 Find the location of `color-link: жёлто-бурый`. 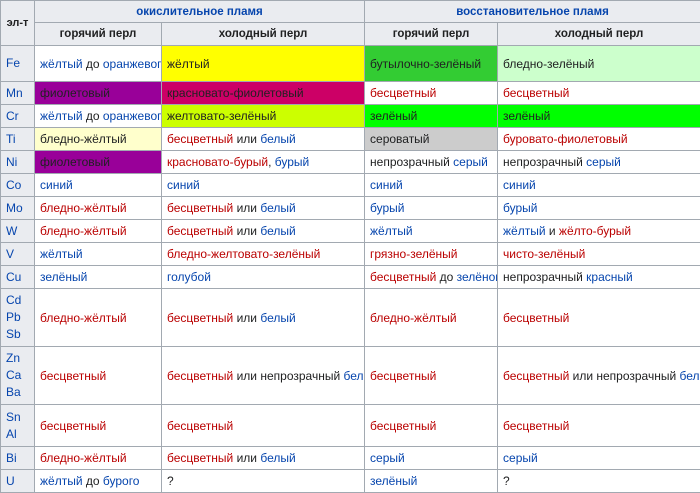

color-link: жёлто-бурый is located at coordinates (595, 231).